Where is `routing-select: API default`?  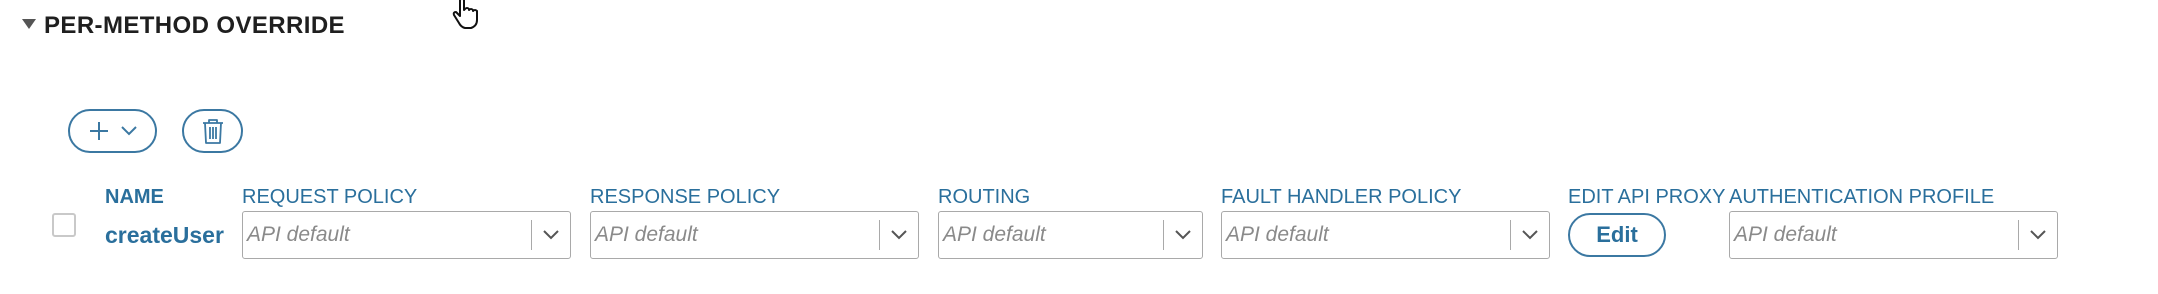 routing-select: API default is located at coordinates (1070, 235).